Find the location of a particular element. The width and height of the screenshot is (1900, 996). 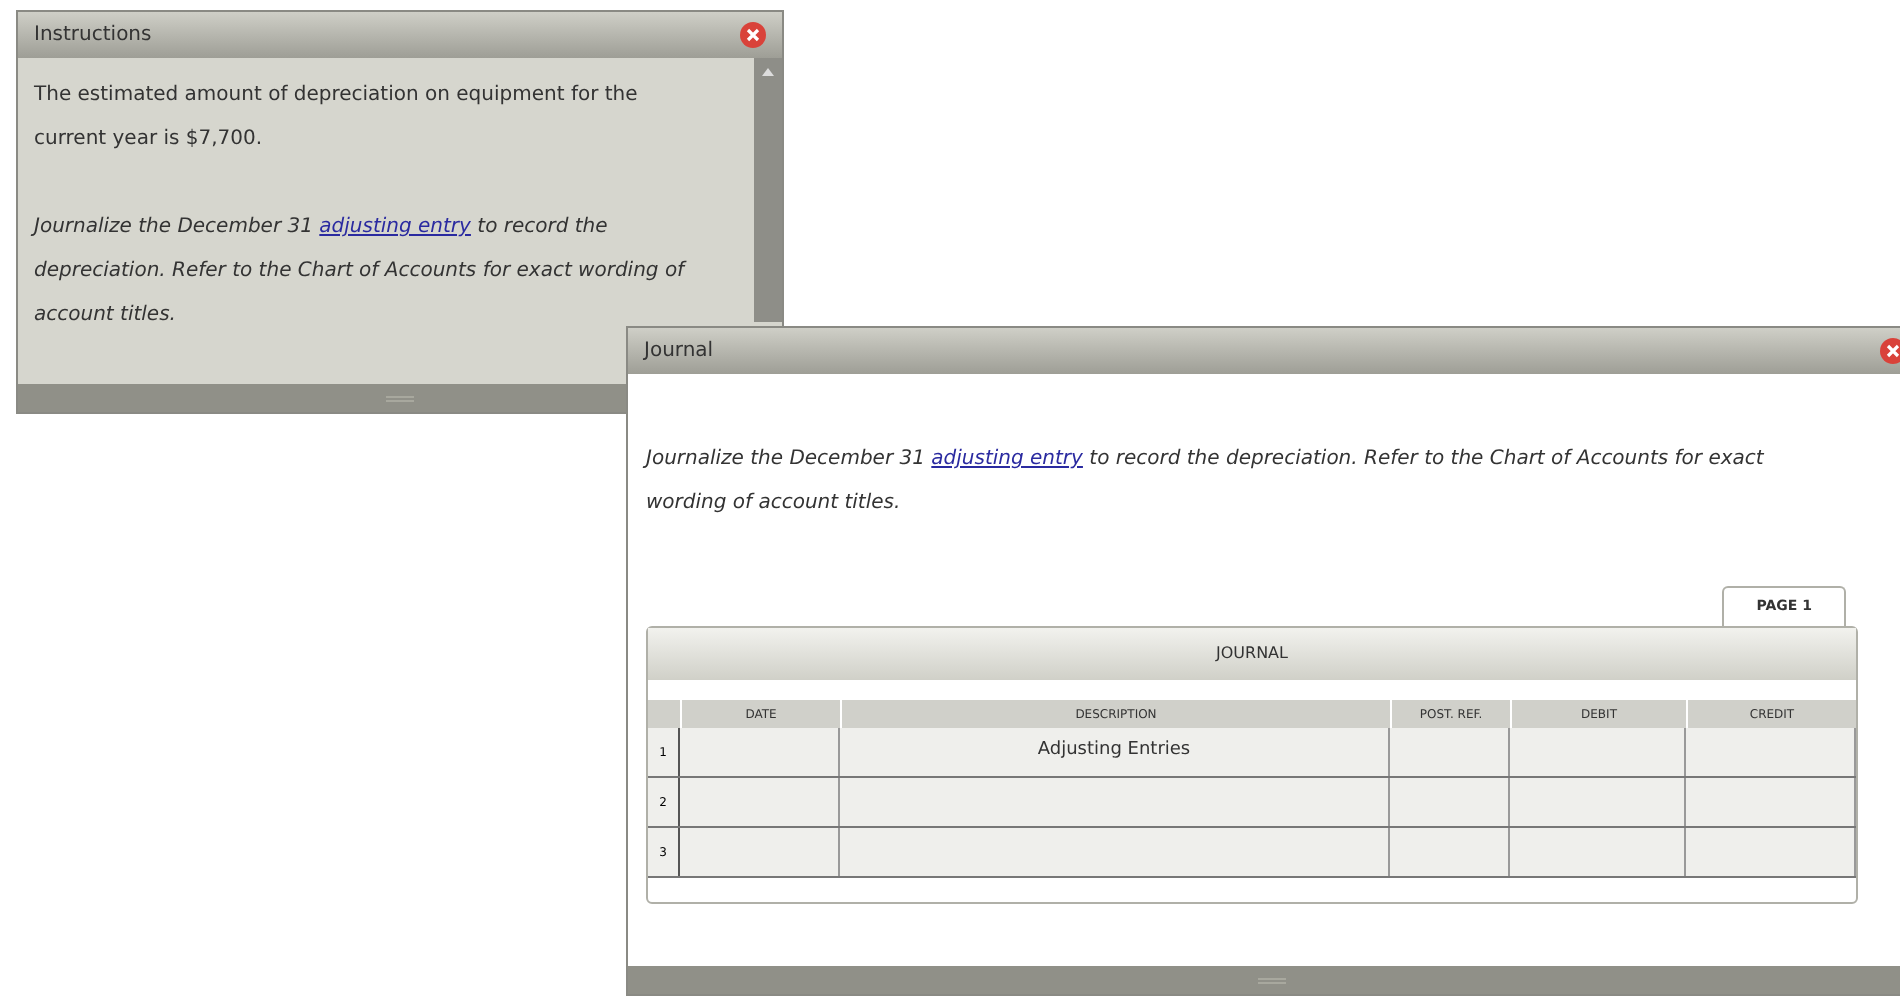

scroll-up-icon is located at coordinates (768, 72).